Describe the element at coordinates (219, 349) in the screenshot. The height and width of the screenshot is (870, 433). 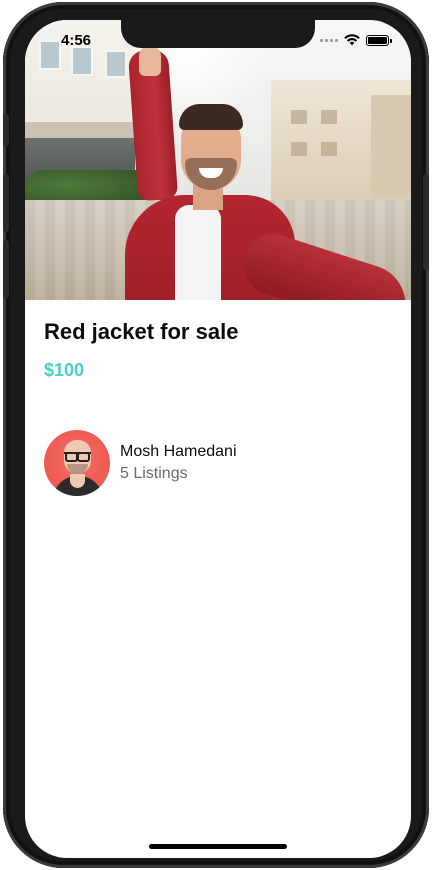
I see `listing-details: Red jacket for sale $100` at that location.